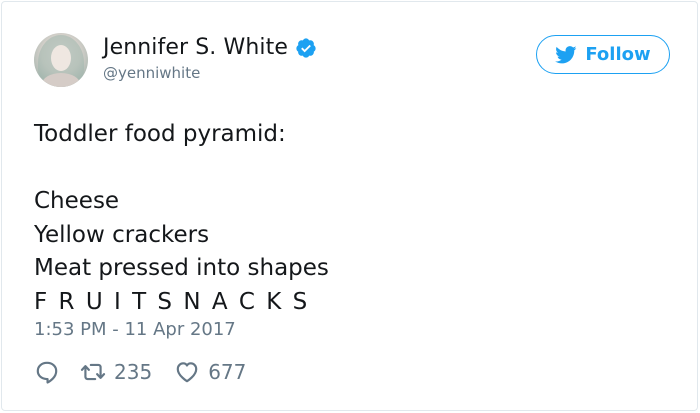  I want to click on tweet-line: Toddler food pyramid:, so click(160, 134).